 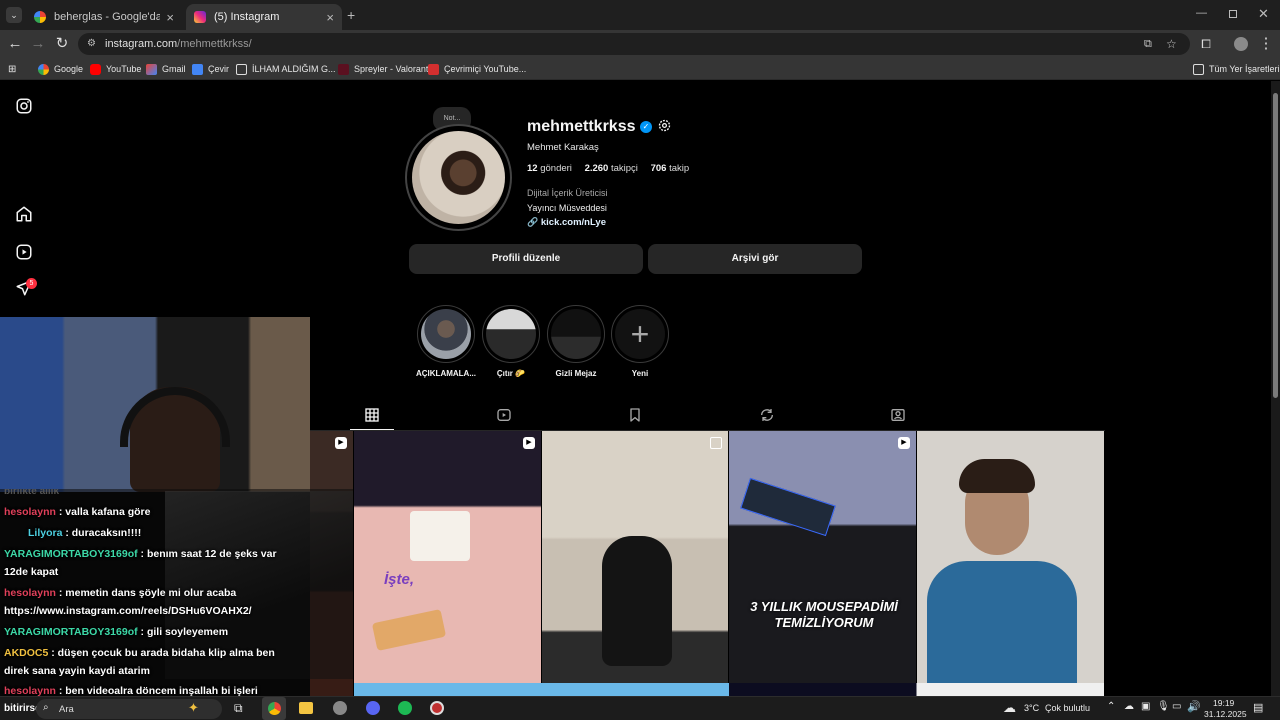 What do you see at coordinates (1111, 706) in the screenshot?
I see `tray-chevron-icon: ⌃` at bounding box center [1111, 706].